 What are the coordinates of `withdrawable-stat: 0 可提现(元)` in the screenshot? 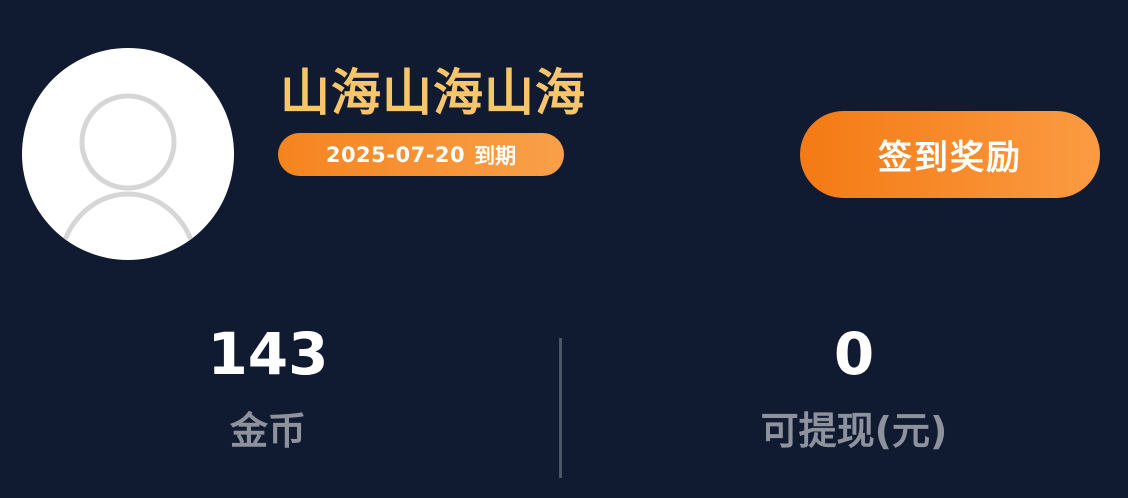 It's located at (851, 386).